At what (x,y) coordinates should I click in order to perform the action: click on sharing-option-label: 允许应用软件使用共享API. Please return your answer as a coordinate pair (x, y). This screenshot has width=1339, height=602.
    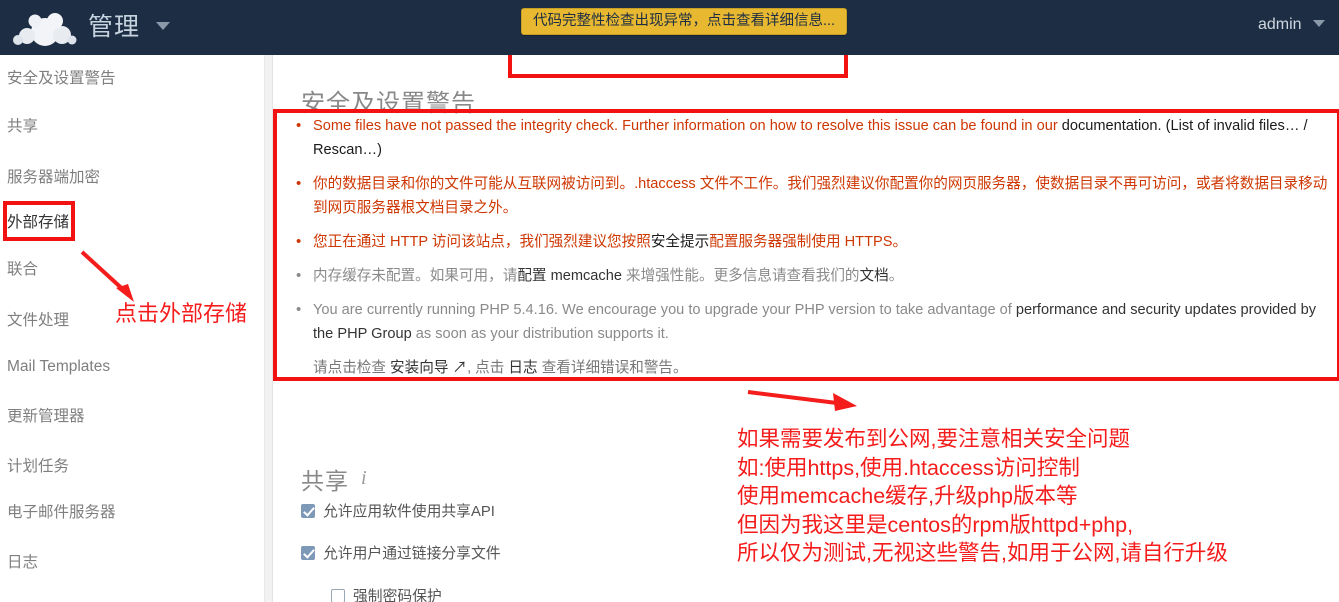
    Looking at the image, I should click on (409, 512).